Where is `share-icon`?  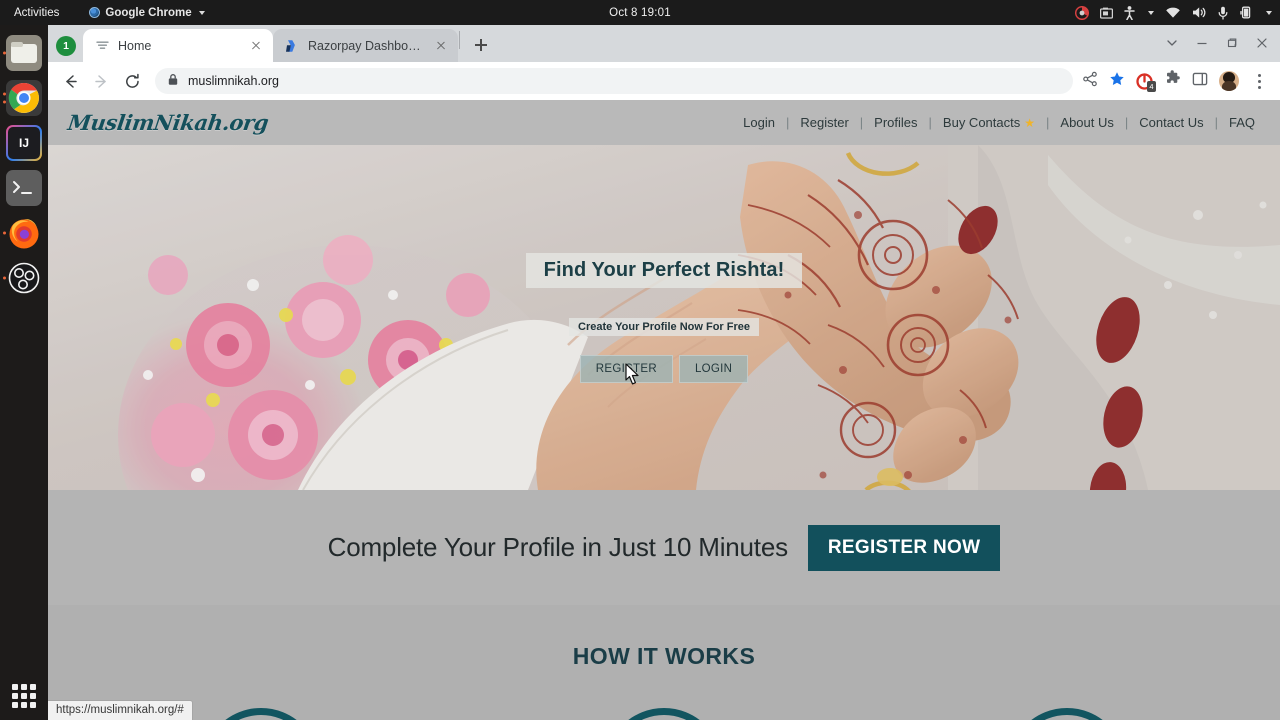 share-icon is located at coordinates (1090, 81).